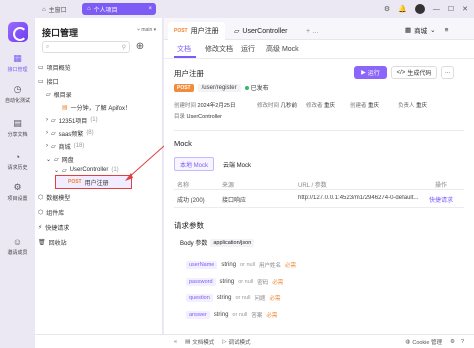 Image resolution: width=474 pixels, height=348 pixels. Describe the element at coordinates (17, 63) in the screenshot. I see `rail-item-api: ▦ 接口管理` at that location.